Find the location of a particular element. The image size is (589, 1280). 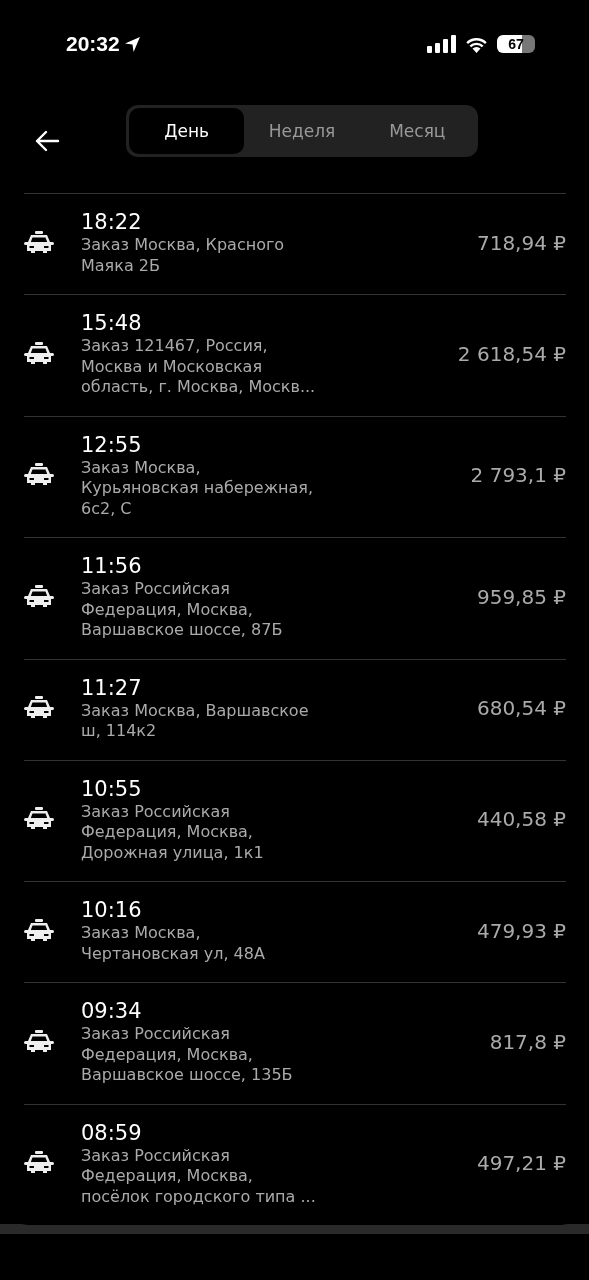

order-time: 18:22 is located at coordinates (112, 222).